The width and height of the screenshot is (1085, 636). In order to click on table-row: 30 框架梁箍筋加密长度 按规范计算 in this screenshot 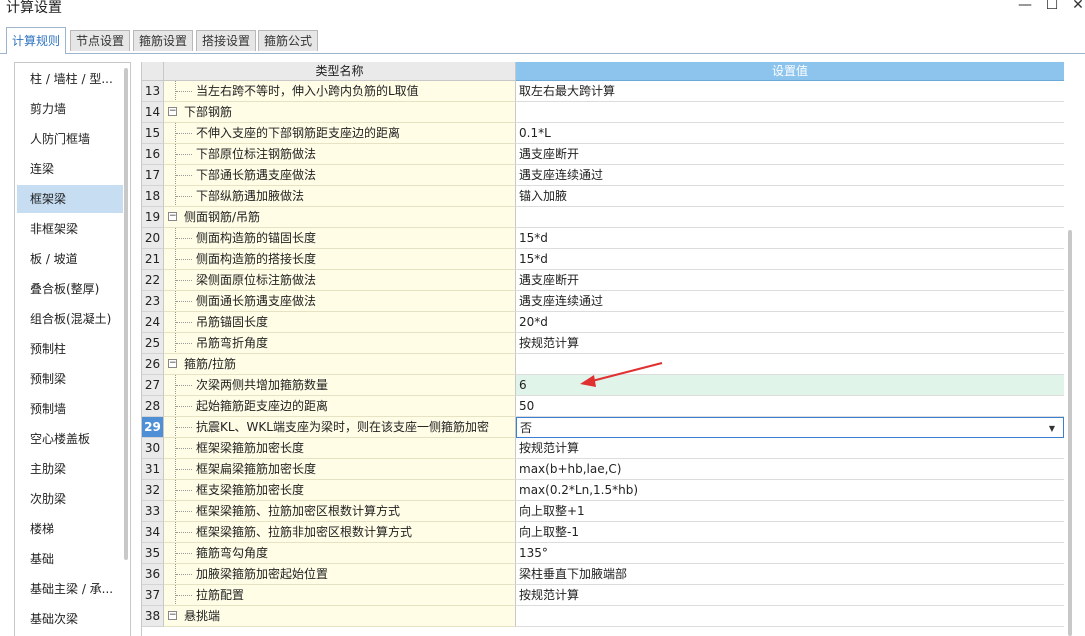, I will do `click(603, 448)`.